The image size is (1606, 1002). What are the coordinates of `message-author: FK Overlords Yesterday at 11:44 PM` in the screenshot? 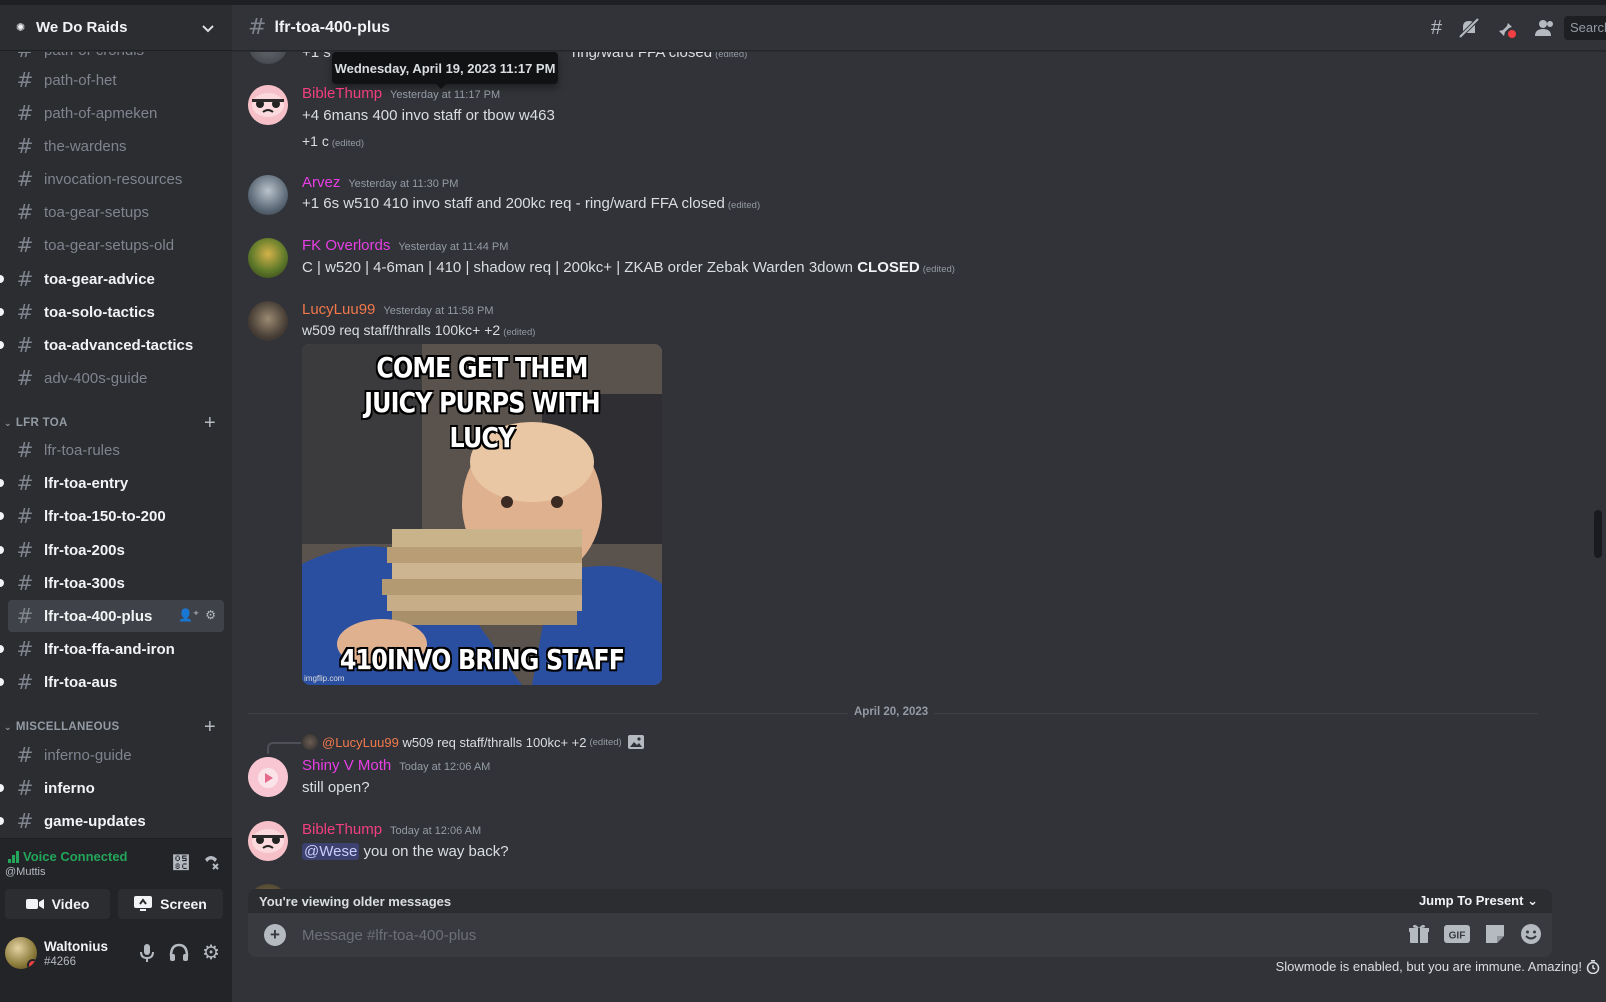 It's located at (405, 245).